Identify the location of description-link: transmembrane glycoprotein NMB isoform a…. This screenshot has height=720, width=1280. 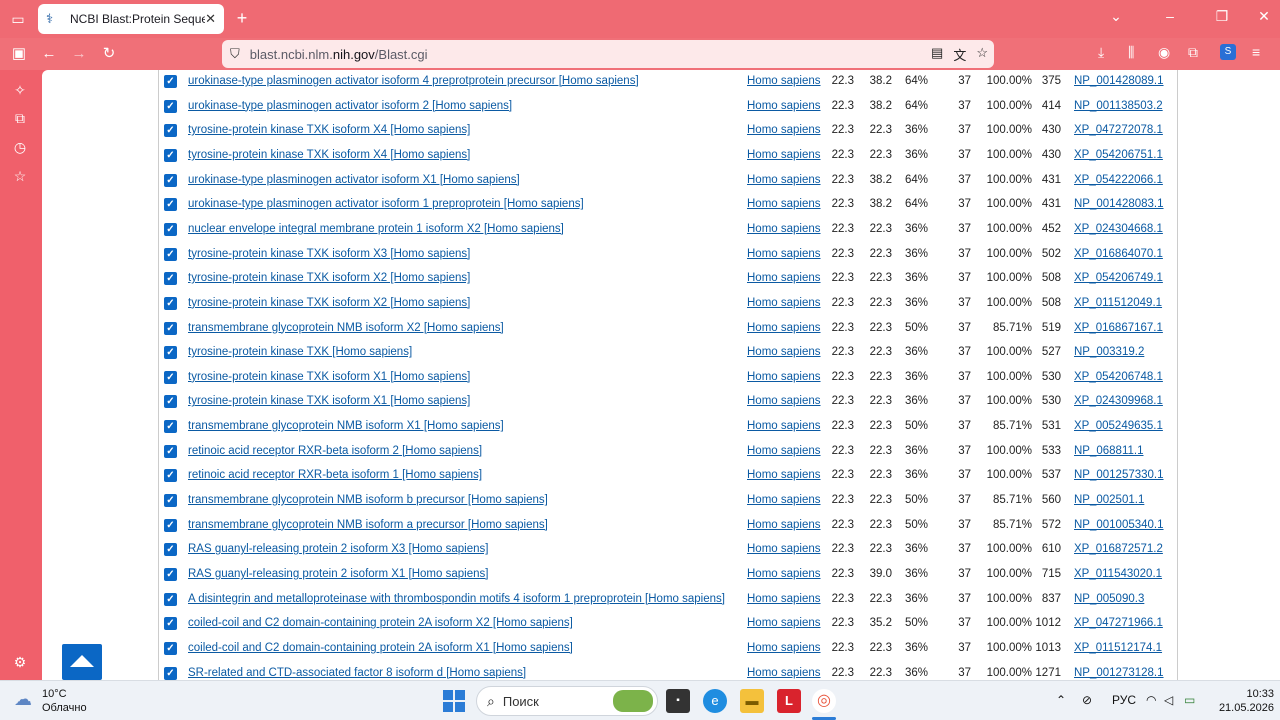
(368, 525).